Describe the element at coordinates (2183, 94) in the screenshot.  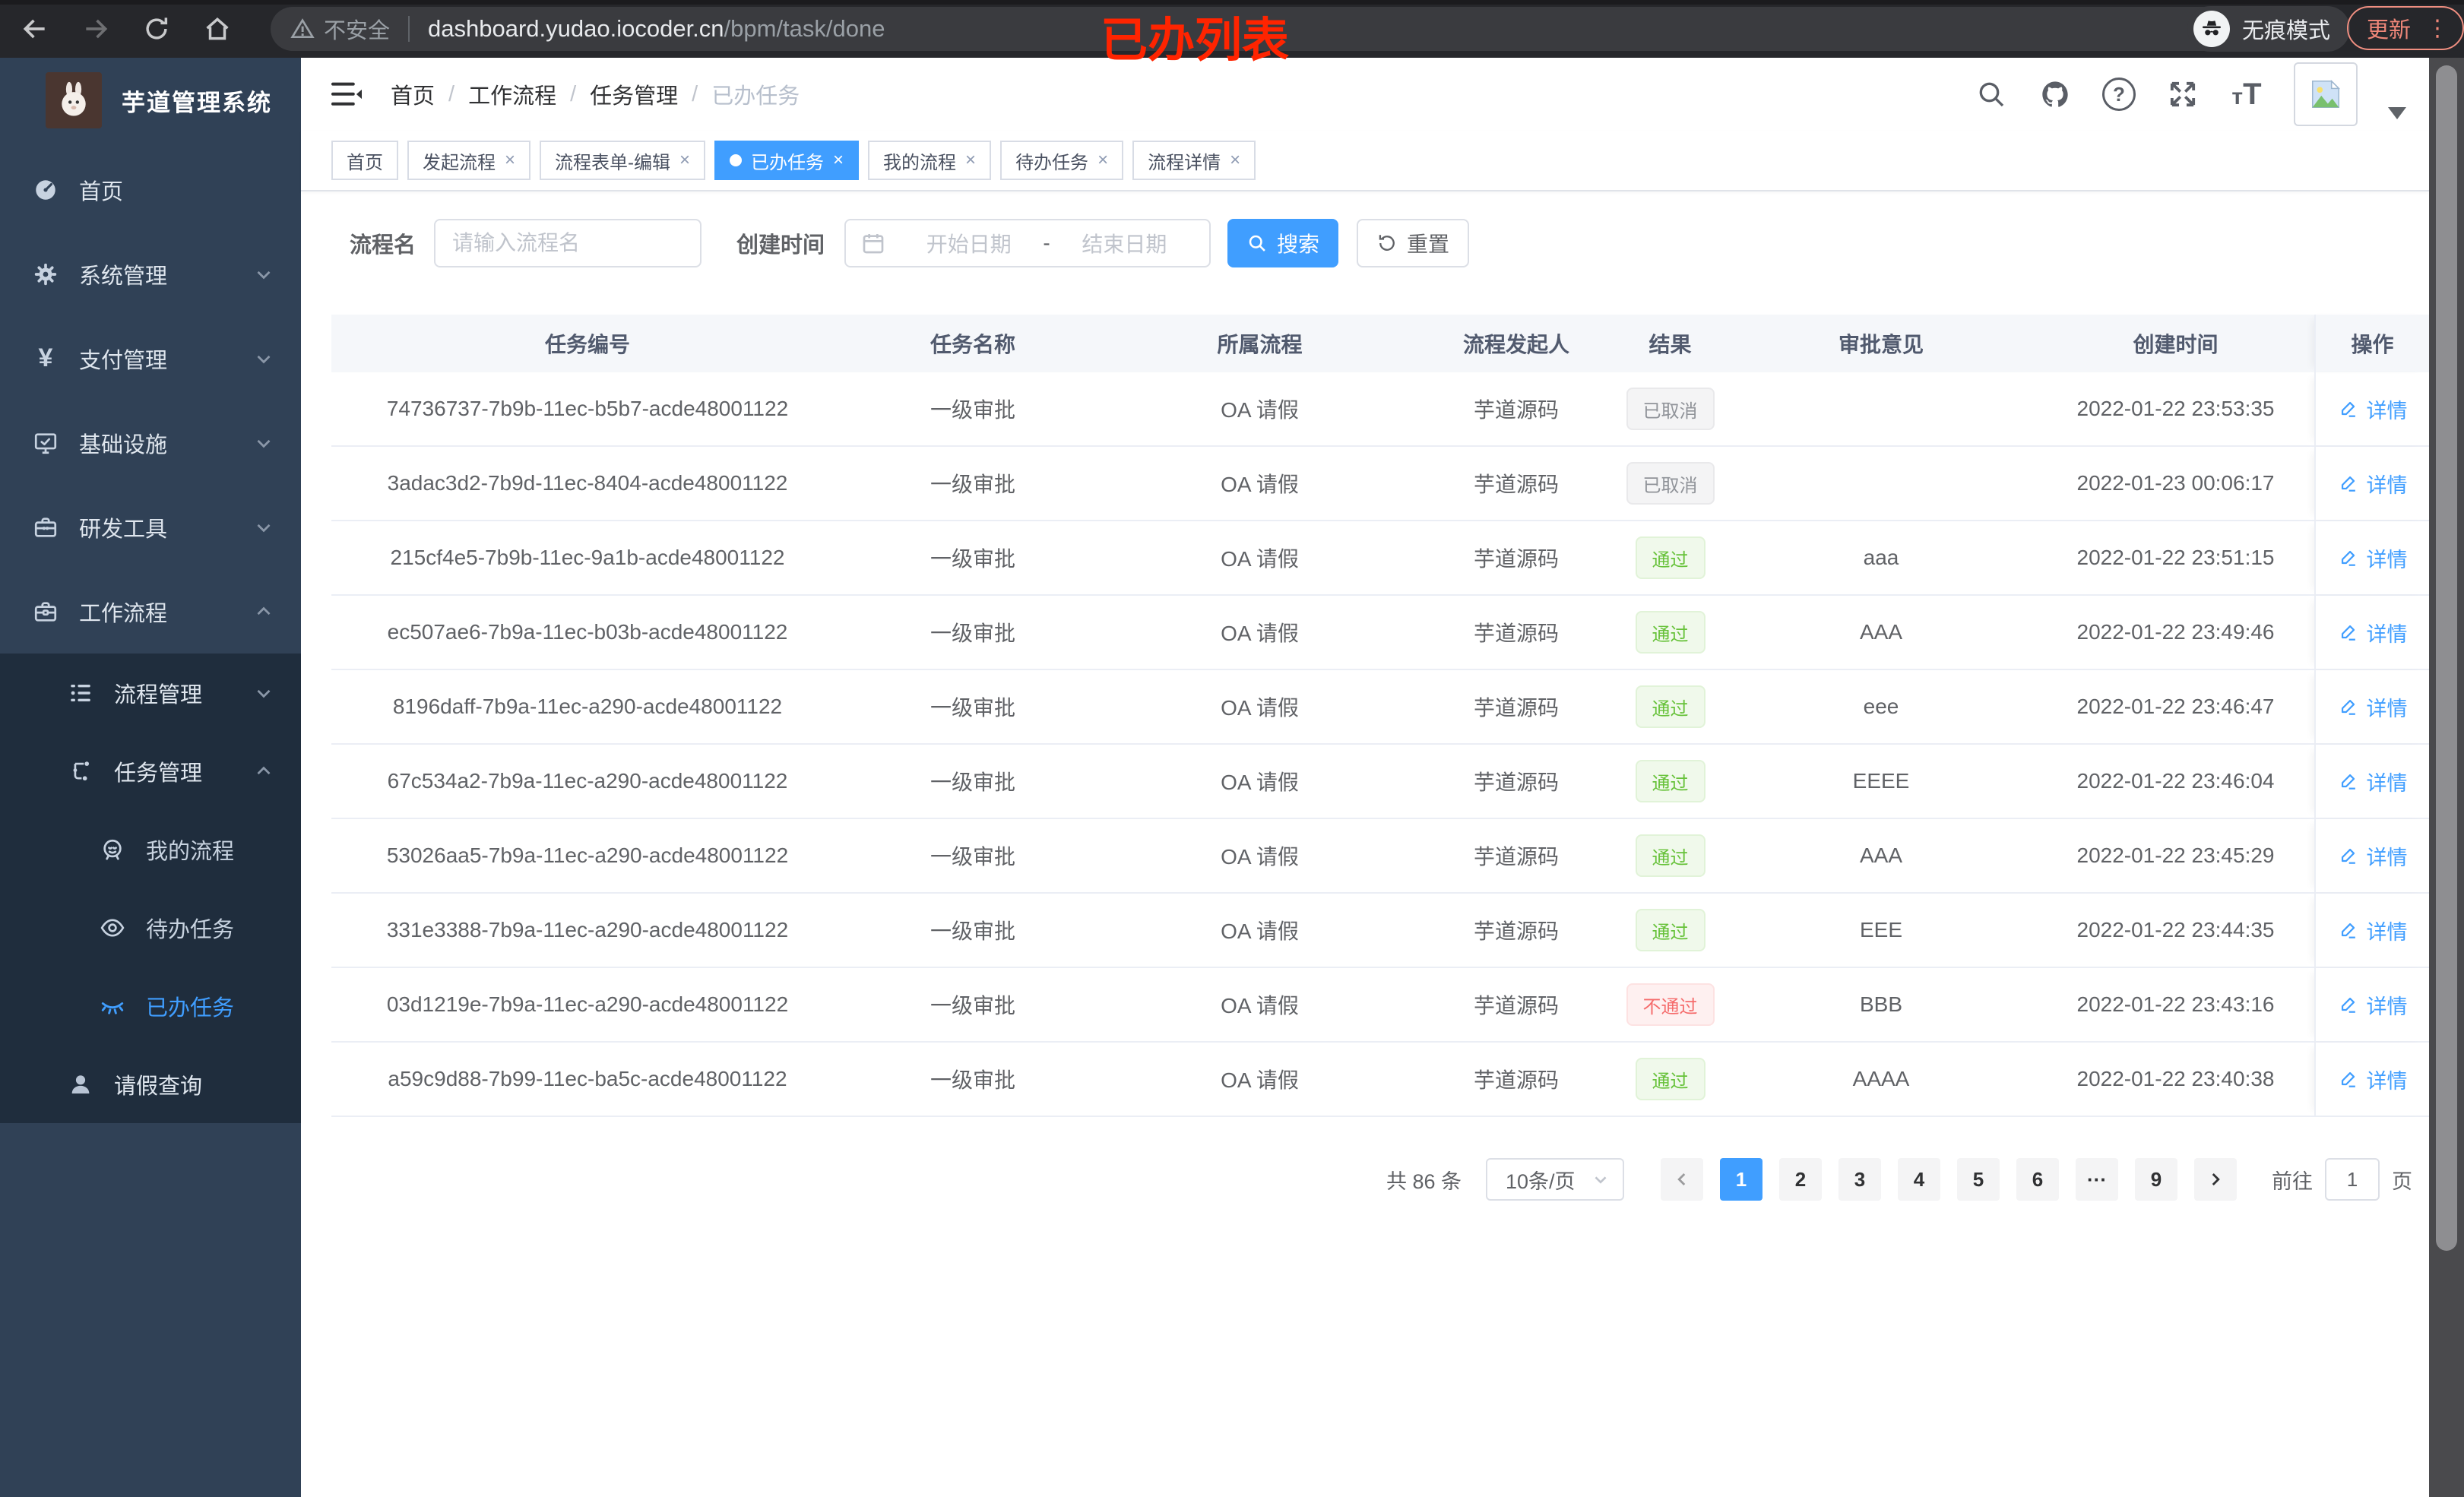
I see `fullscreen-button` at that location.